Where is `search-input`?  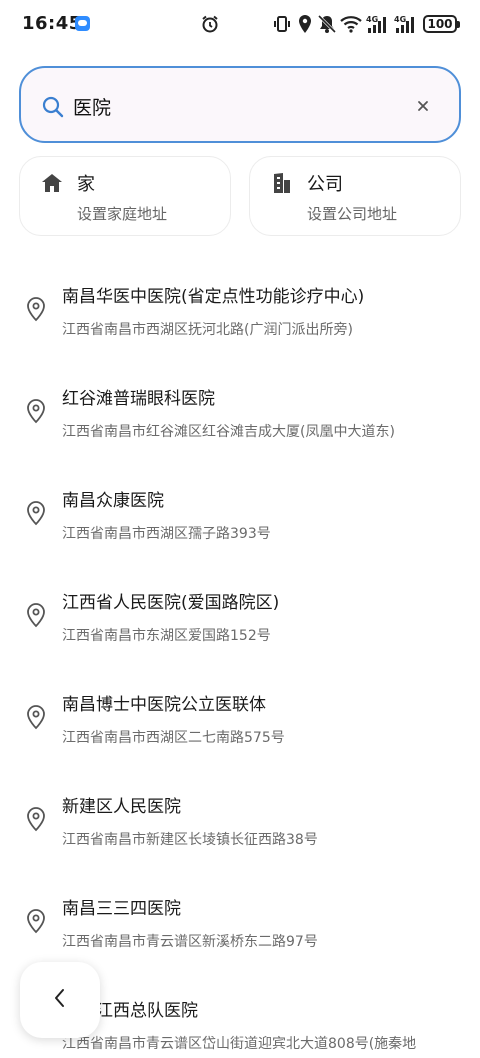
search-input is located at coordinates (238, 106).